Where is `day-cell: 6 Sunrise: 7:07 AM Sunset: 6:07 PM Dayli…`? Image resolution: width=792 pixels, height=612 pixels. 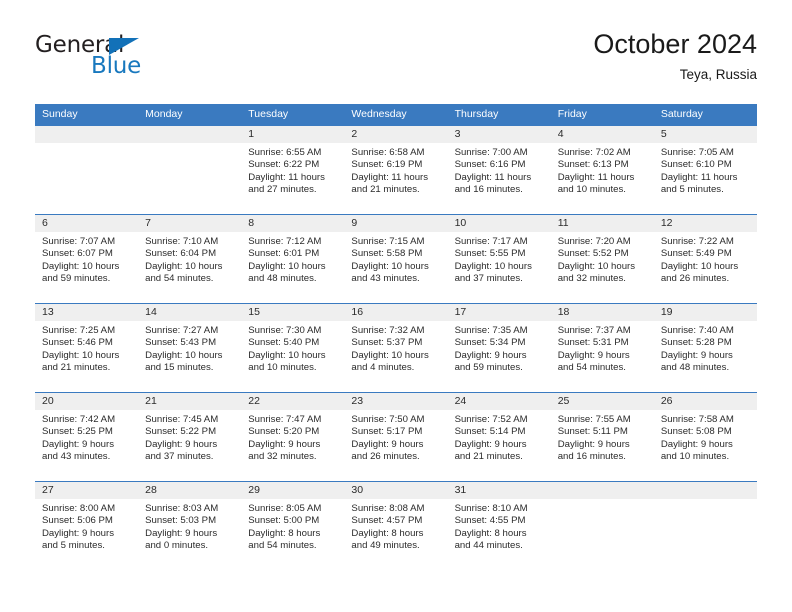
day-cell: 6 Sunrise: 7:07 AM Sunset: 6:07 PM Dayli… is located at coordinates (87, 259).